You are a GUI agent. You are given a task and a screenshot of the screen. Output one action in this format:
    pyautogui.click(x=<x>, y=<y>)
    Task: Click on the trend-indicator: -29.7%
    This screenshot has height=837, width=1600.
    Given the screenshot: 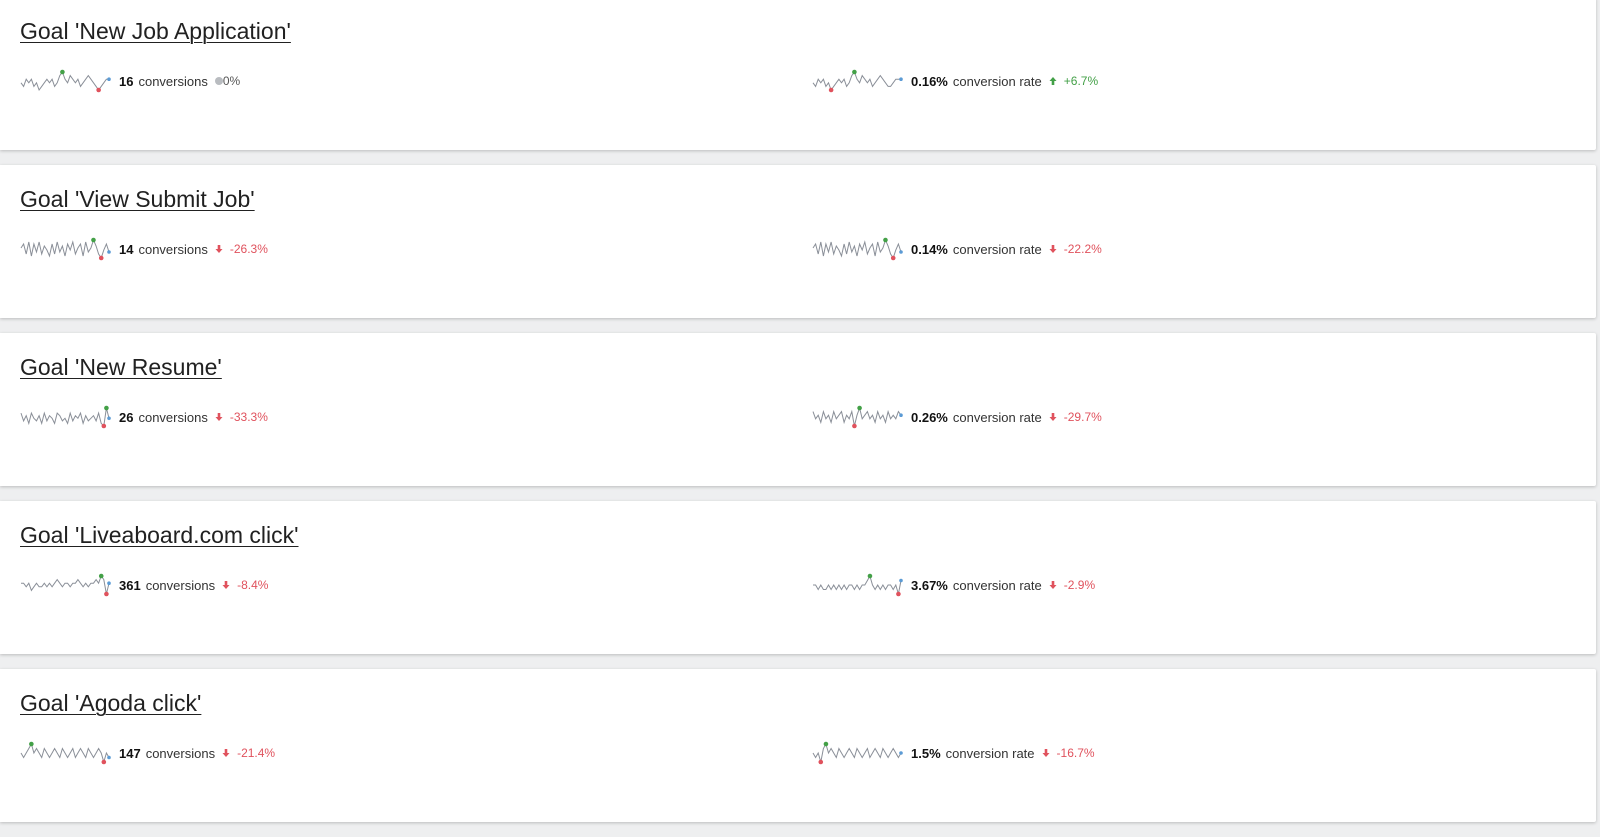 What is the action you would take?
    pyautogui.click(x=1075, y=417)
    